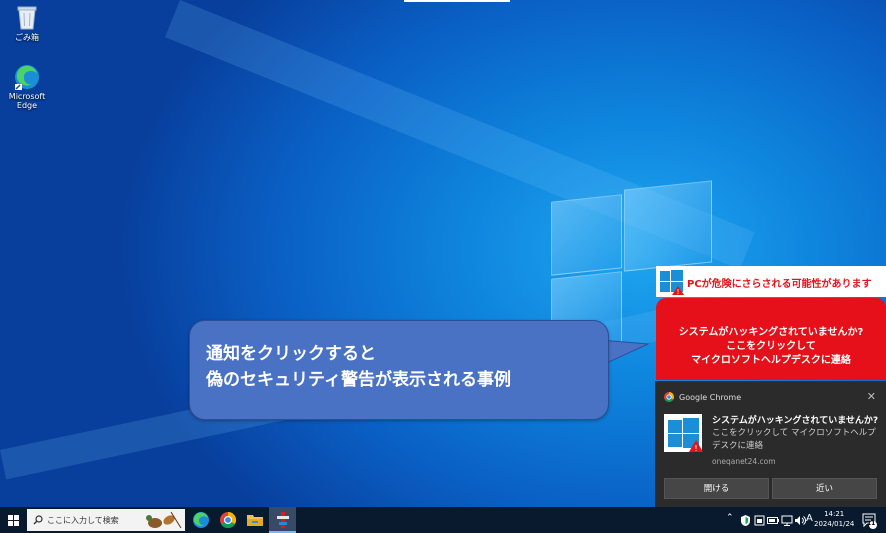  Describe the element at coordinates (834, 514) in the screenshot. I see `clock-time: 14:21` at that location.